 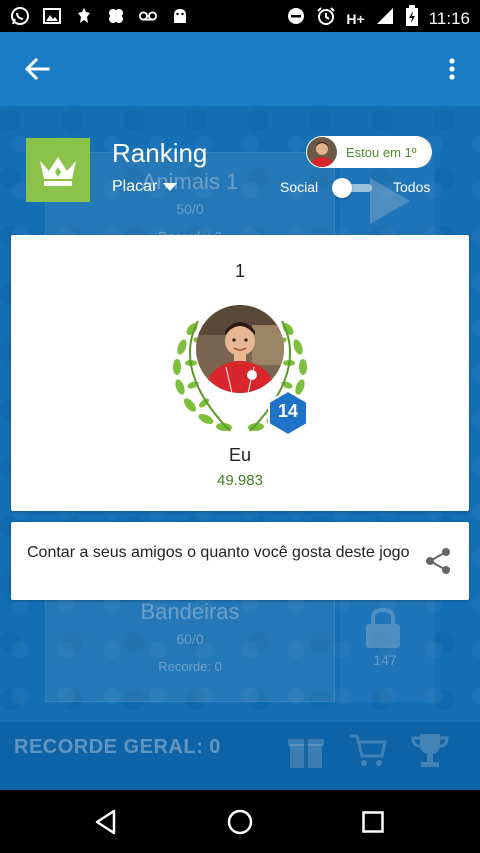 What do you see at coordinates (353, 188) in the screenshot?
I see `social-all-switch` at bounding box center [353, 188].